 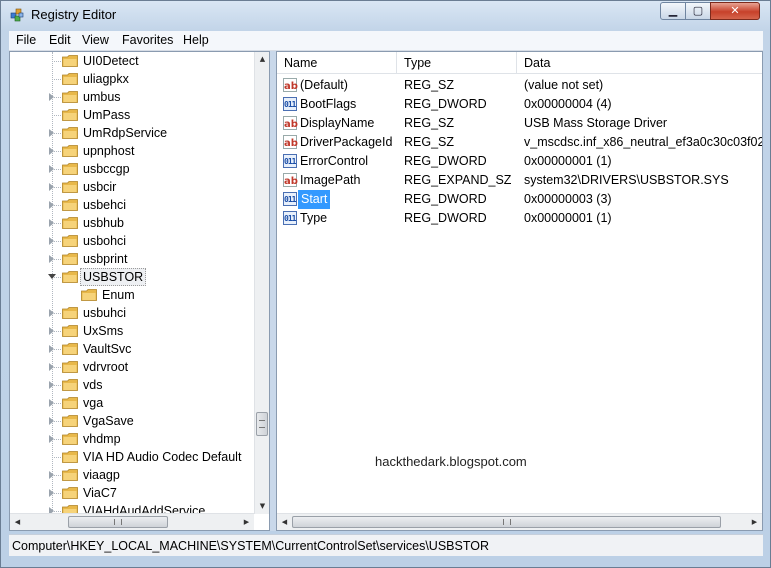 I want to click on column-header-data: Data, so click(x=639, y=63).